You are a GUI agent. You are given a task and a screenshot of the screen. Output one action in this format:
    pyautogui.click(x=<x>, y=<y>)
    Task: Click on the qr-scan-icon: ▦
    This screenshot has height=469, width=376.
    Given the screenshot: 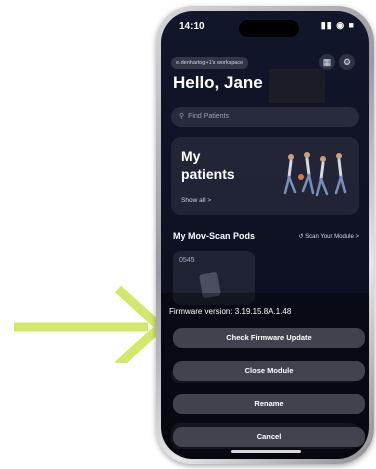 What is the action you would take?
    pyautogui.click(x=327, y=62)
    